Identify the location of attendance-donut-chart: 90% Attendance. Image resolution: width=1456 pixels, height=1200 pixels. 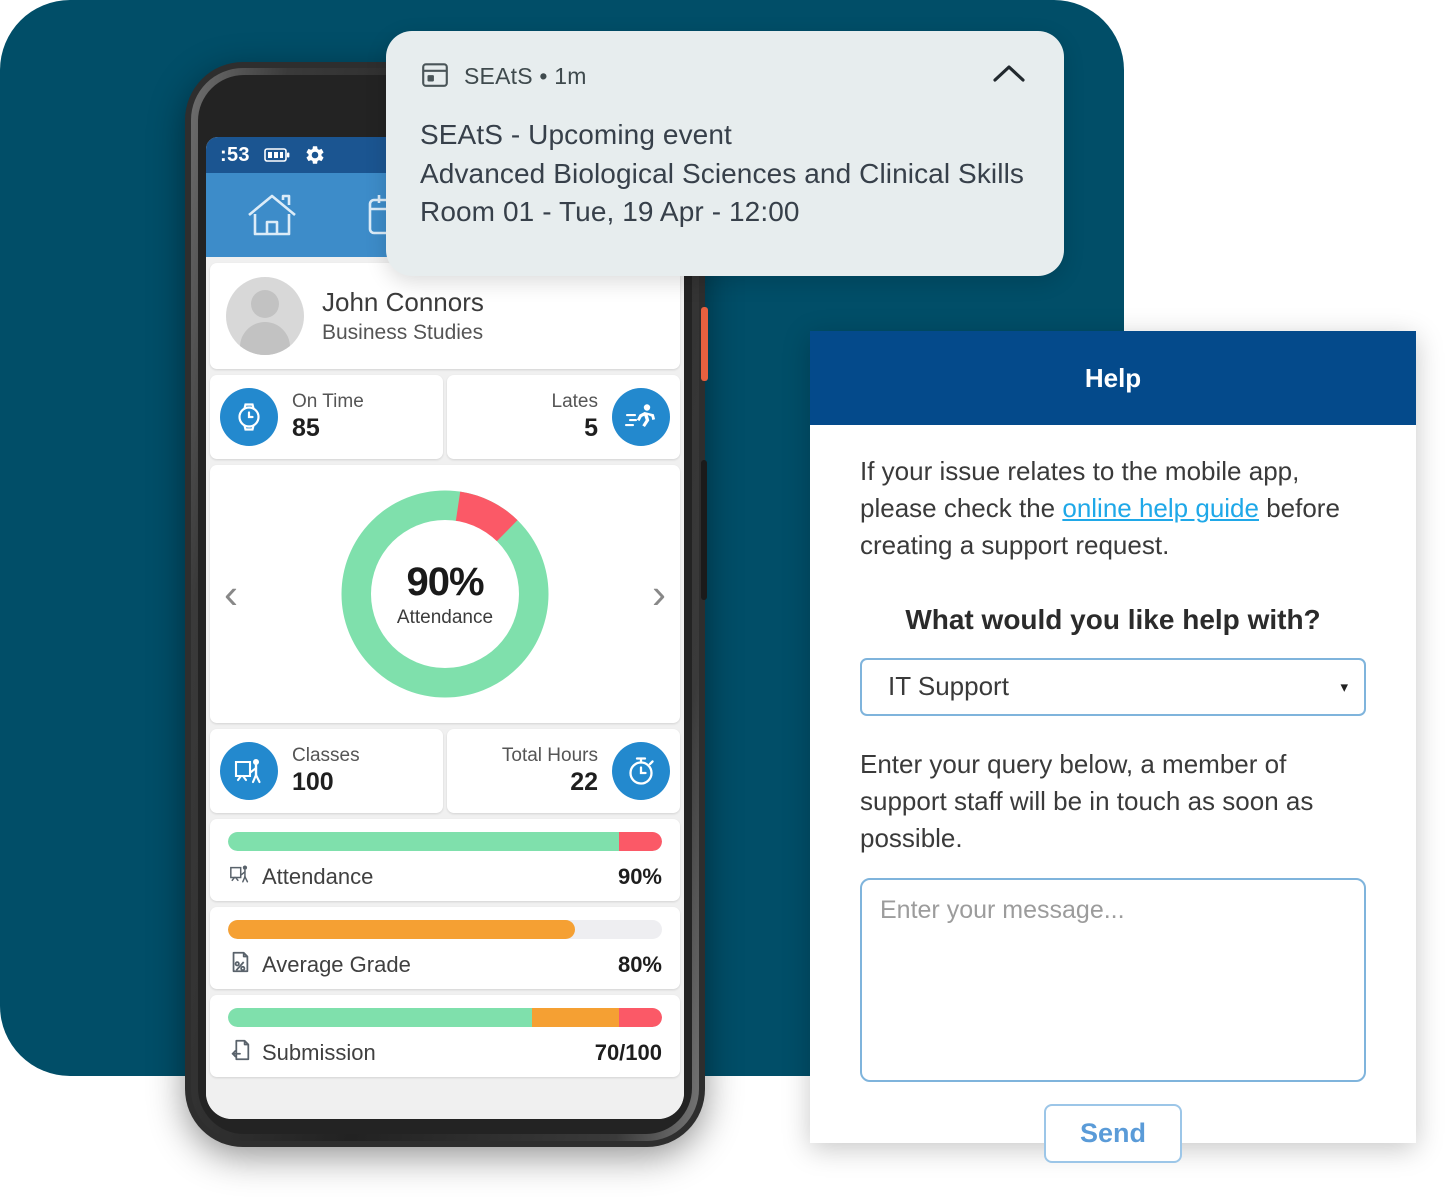
(445, 594).